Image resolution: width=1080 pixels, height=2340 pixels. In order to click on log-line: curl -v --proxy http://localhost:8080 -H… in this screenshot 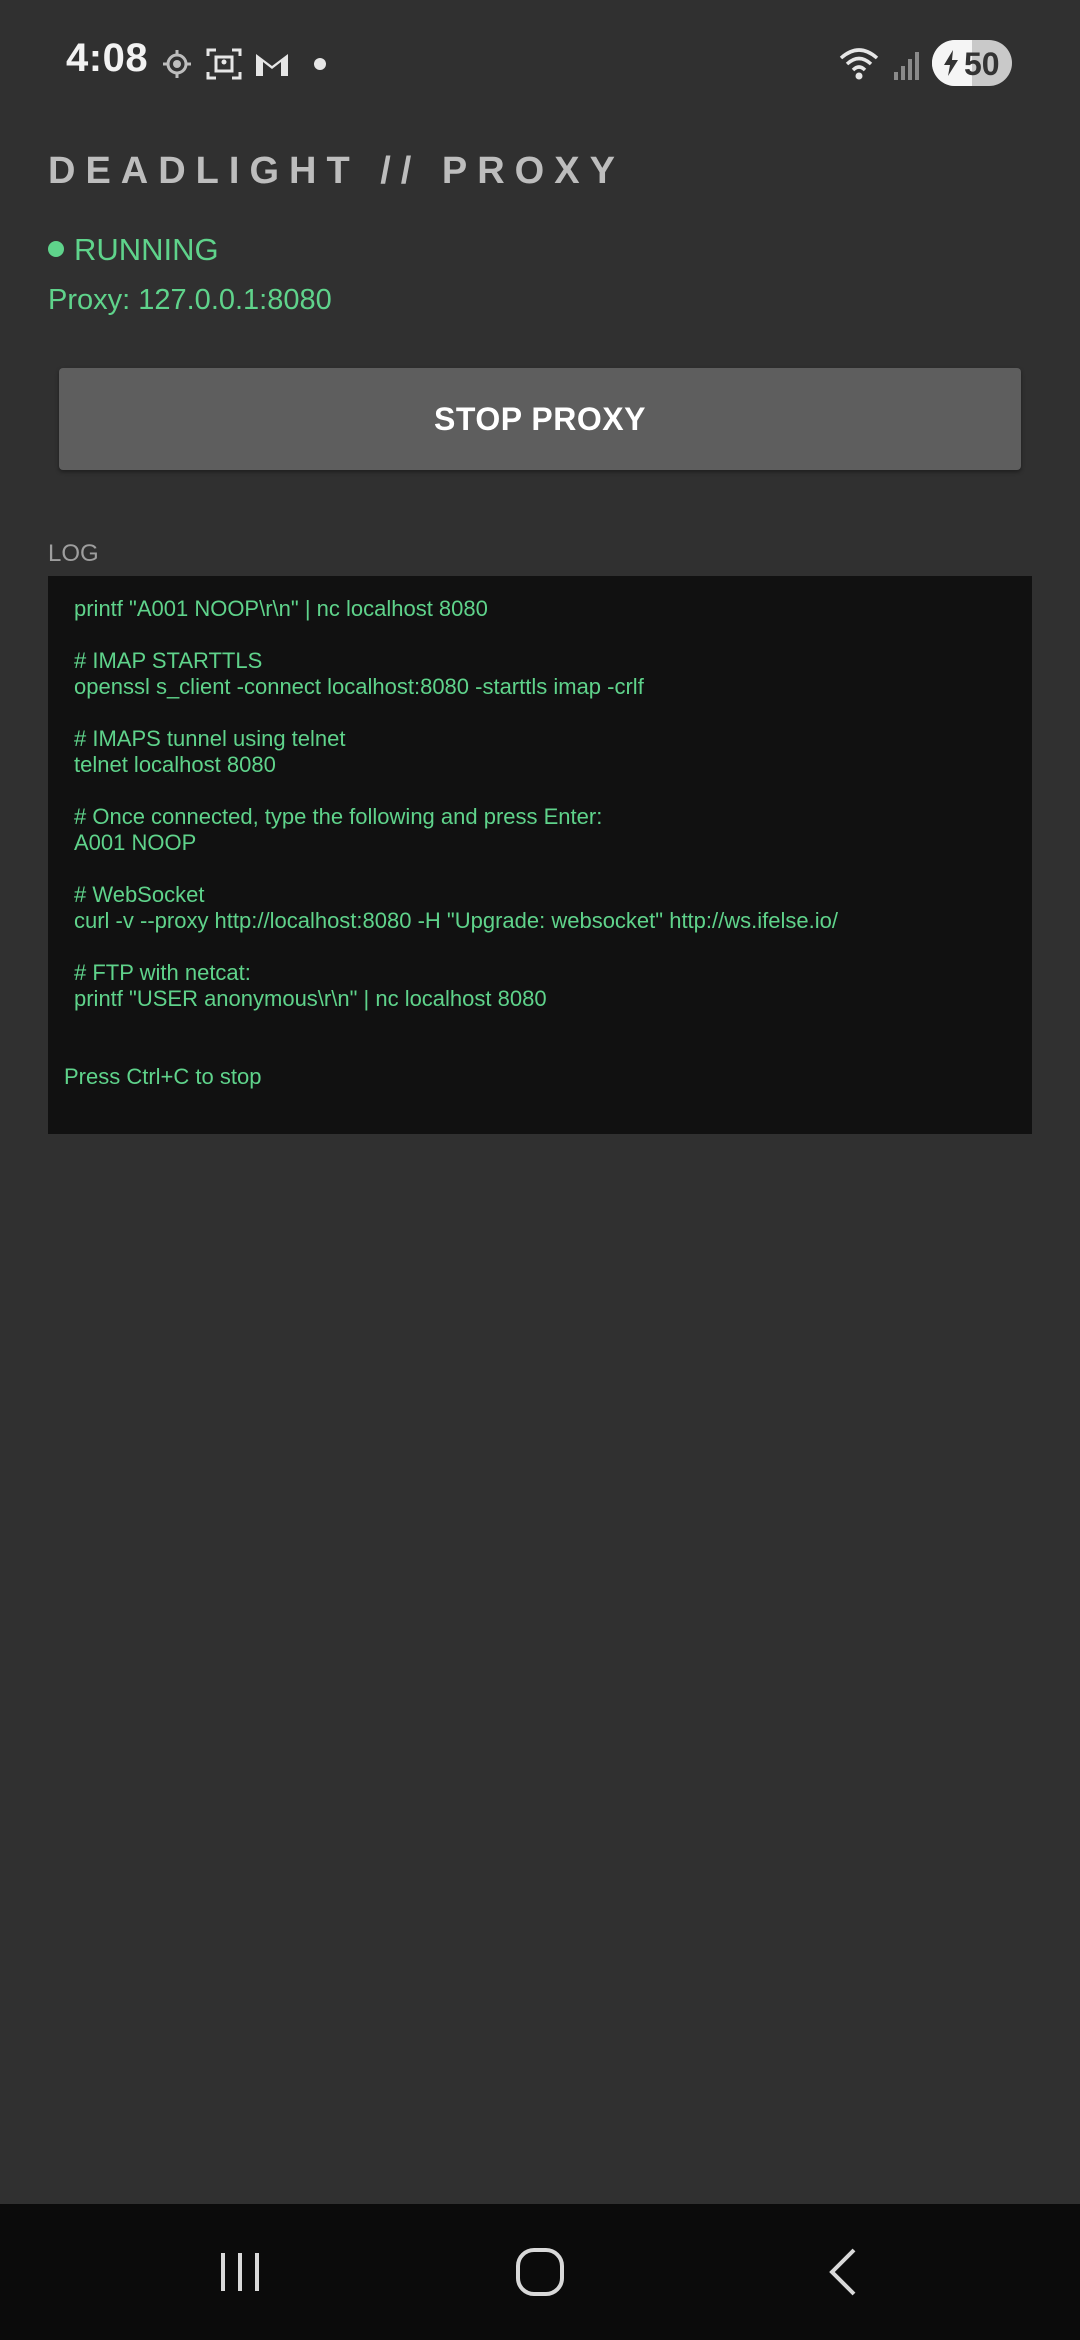, I will do `click(456, 920)`.